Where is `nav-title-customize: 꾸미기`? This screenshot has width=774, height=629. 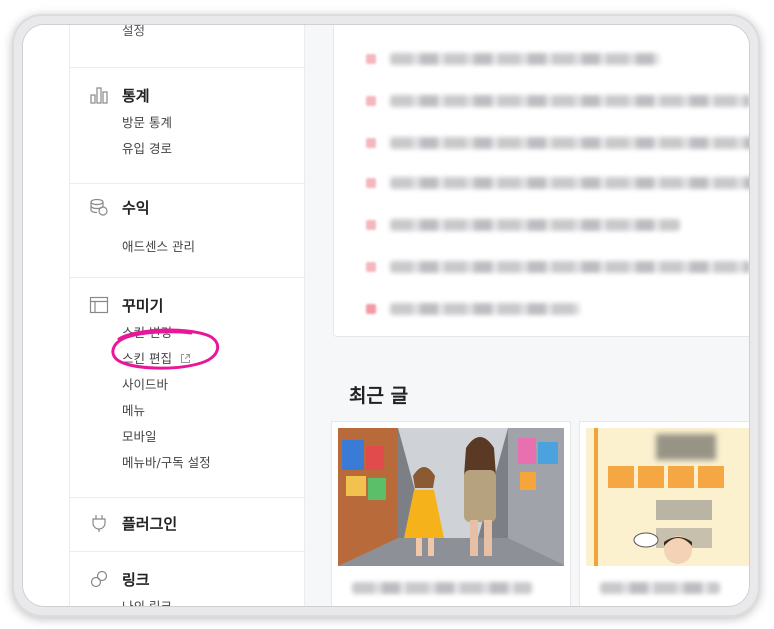 nav-title-customize: 꾸미기 is located at coordinates (143, 305).